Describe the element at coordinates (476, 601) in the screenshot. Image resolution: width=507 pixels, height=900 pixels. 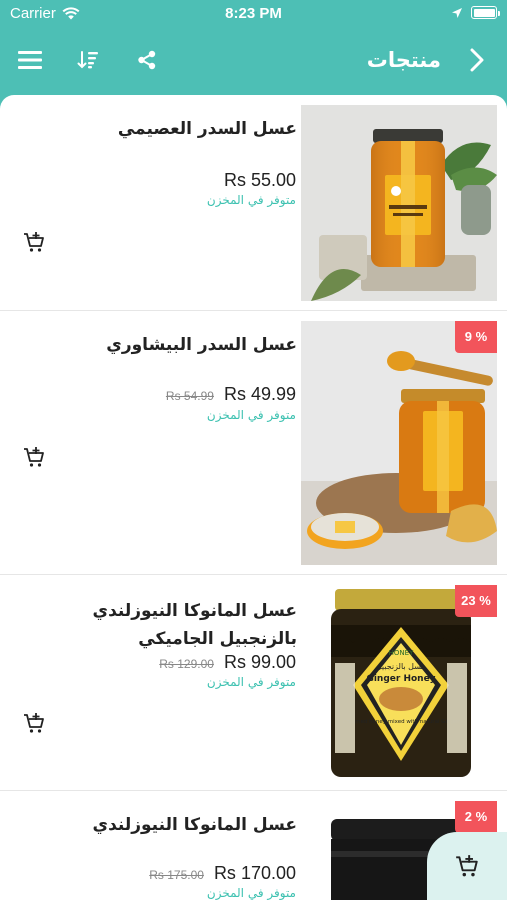
I see `discount-badge: 23 %` at that location.